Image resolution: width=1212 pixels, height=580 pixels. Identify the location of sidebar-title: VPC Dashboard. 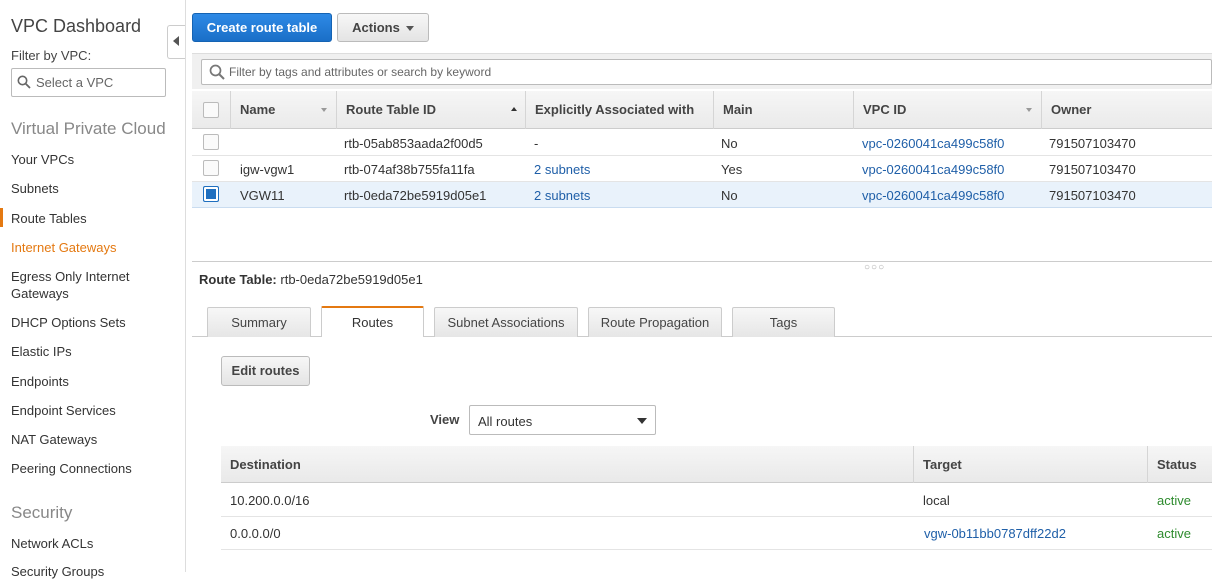
(76, 26).